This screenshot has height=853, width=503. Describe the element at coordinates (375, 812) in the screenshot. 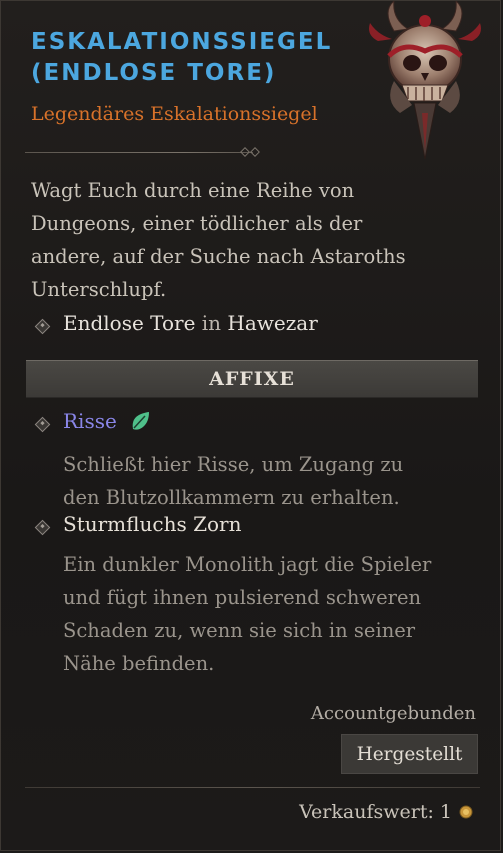

I see `sell-value-text: Verkaufswert: 1` at that location.